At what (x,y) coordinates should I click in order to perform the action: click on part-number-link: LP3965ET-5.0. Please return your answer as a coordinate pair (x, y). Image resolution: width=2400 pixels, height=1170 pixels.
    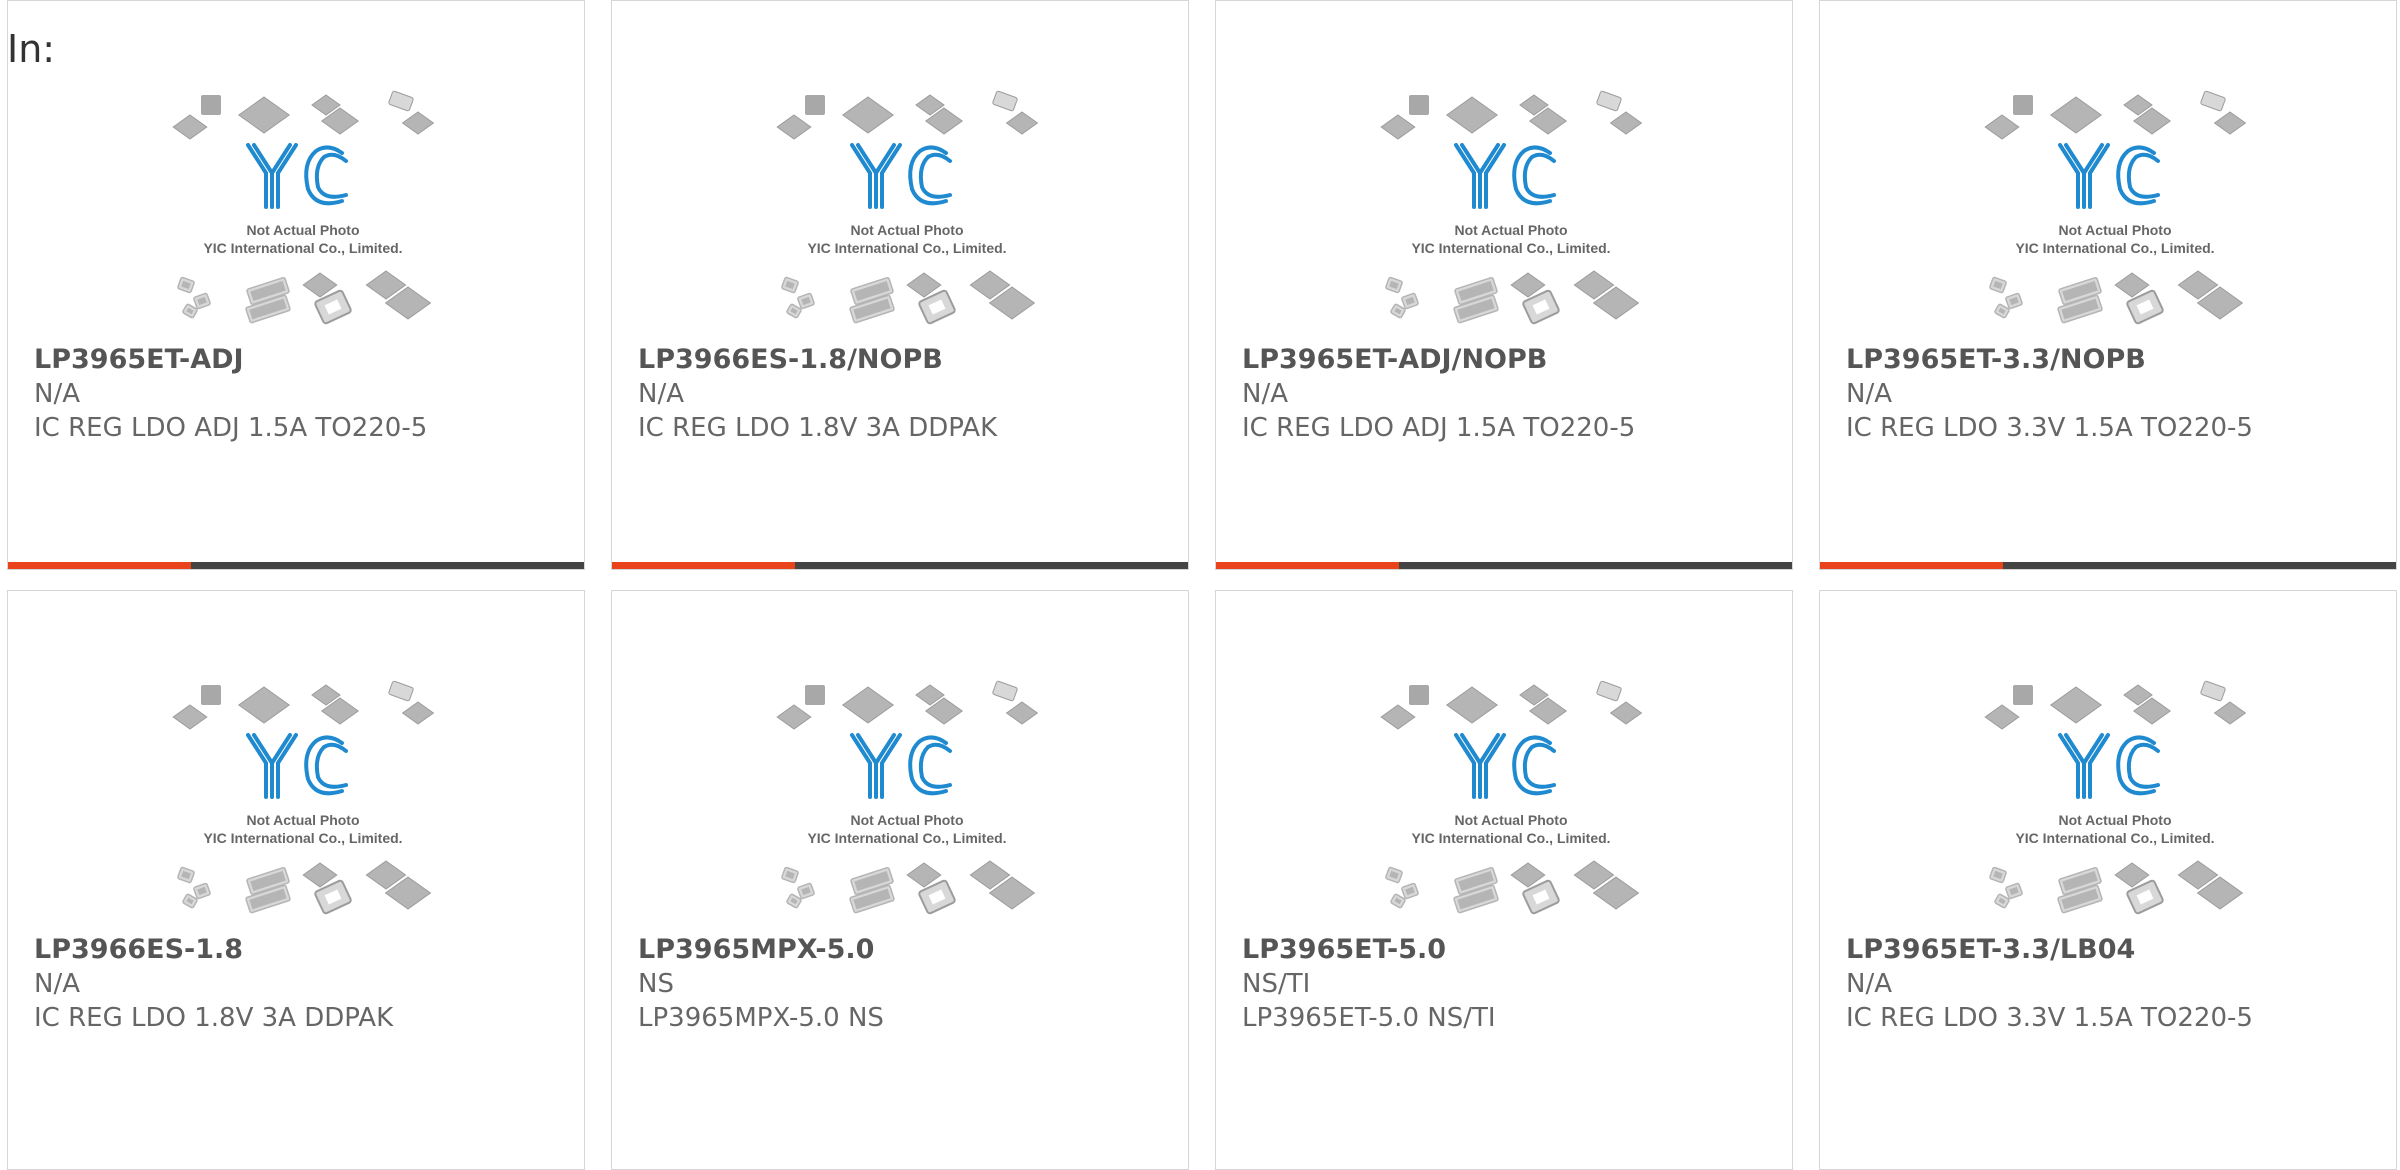
    Looking at the image, I should click on (1344, 949).